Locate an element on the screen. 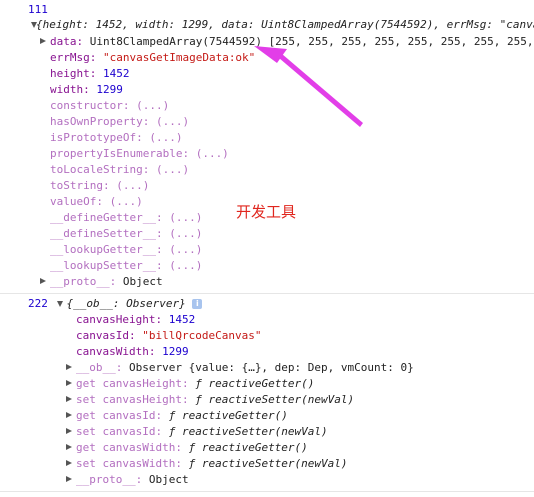 Image resolution: width=534 pixels, height=497 pixels. accessor-name: set canvasHeight: is located at coordinates (132, 399).